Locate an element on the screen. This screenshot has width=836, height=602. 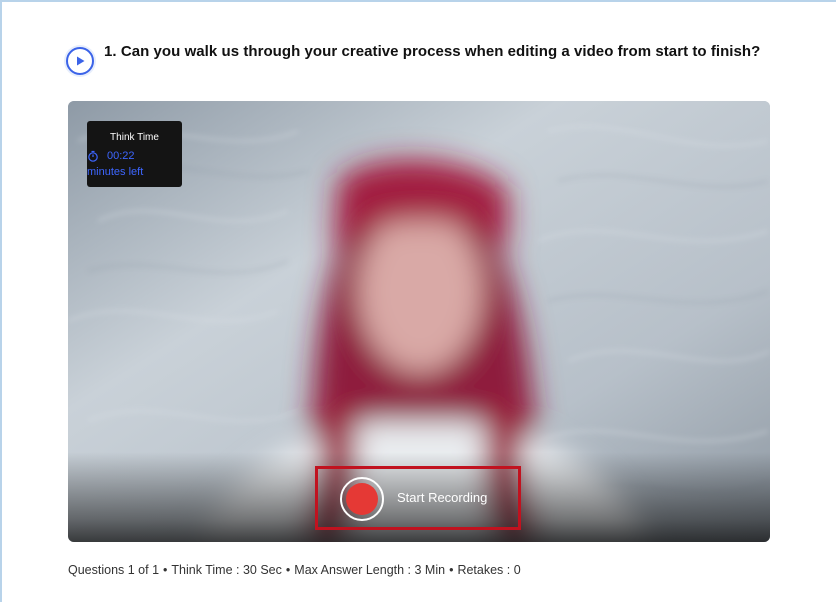
max-answer-length-info: Max Answer Length : 3 Min is located at coordinates (370, 570).